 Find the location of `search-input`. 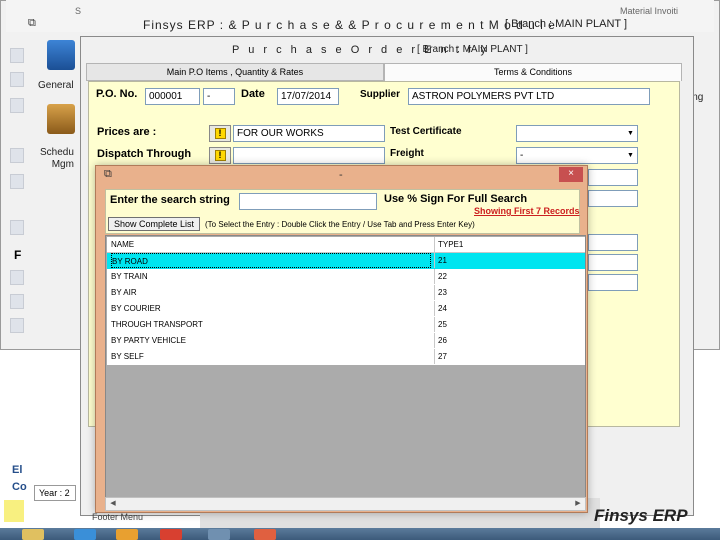

search-input is located at coordinates (308, 201).